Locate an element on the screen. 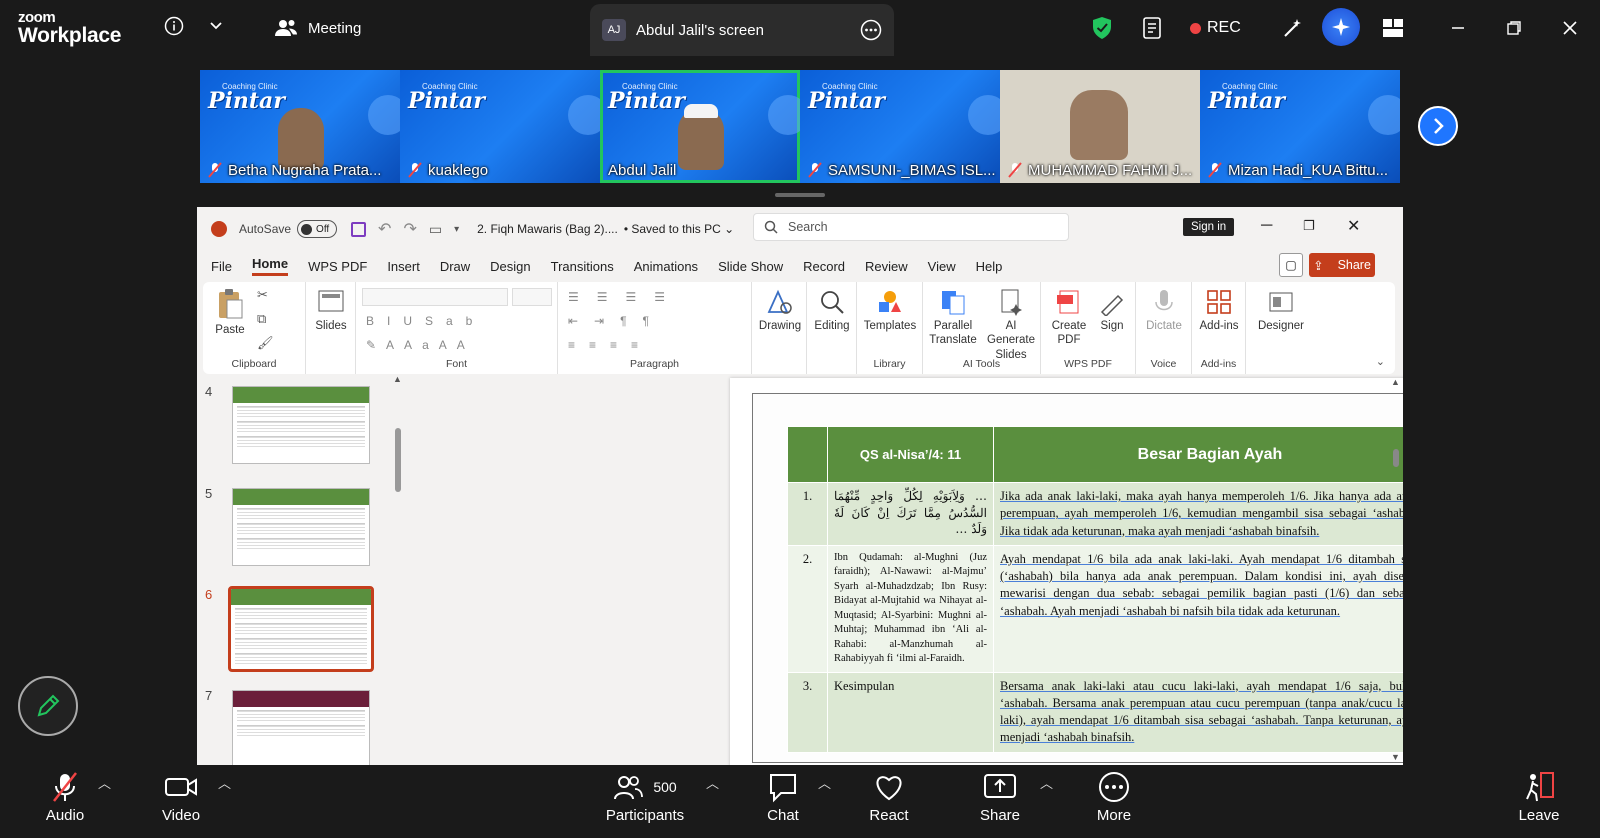  dictate-button: Dictate is located at coordinates (1164, 310).